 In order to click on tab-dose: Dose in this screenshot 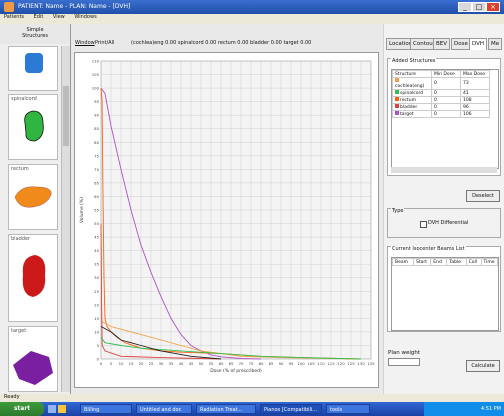, I will do `click(461, 44)`.